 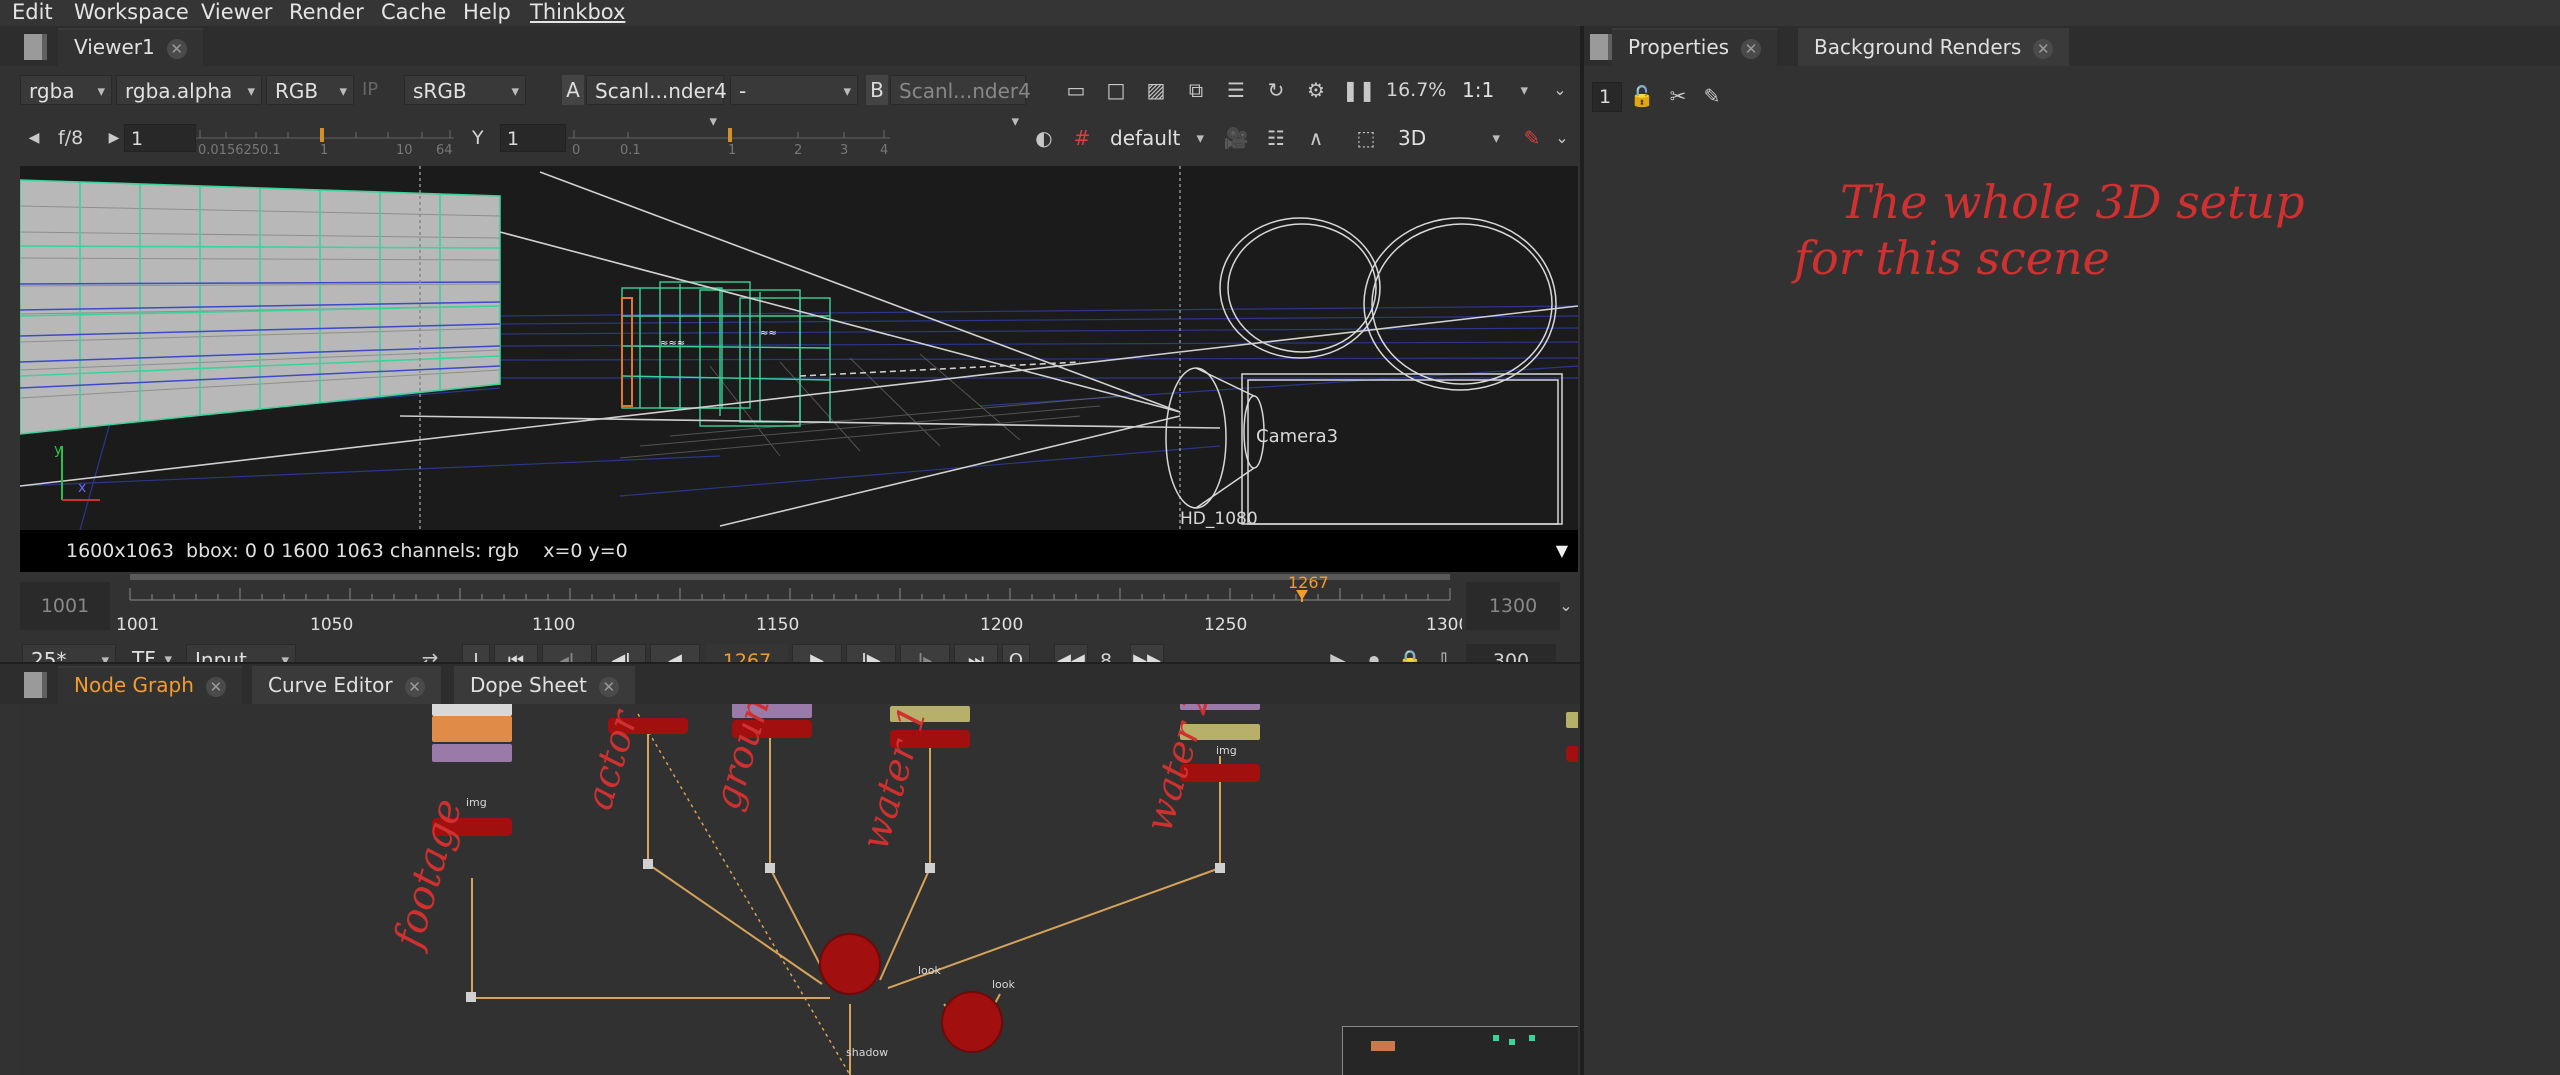 What do you see at coordinates (35, 47) in the screenshot?
I see `viewer-pane-grip` at bounding box center [35, 47].